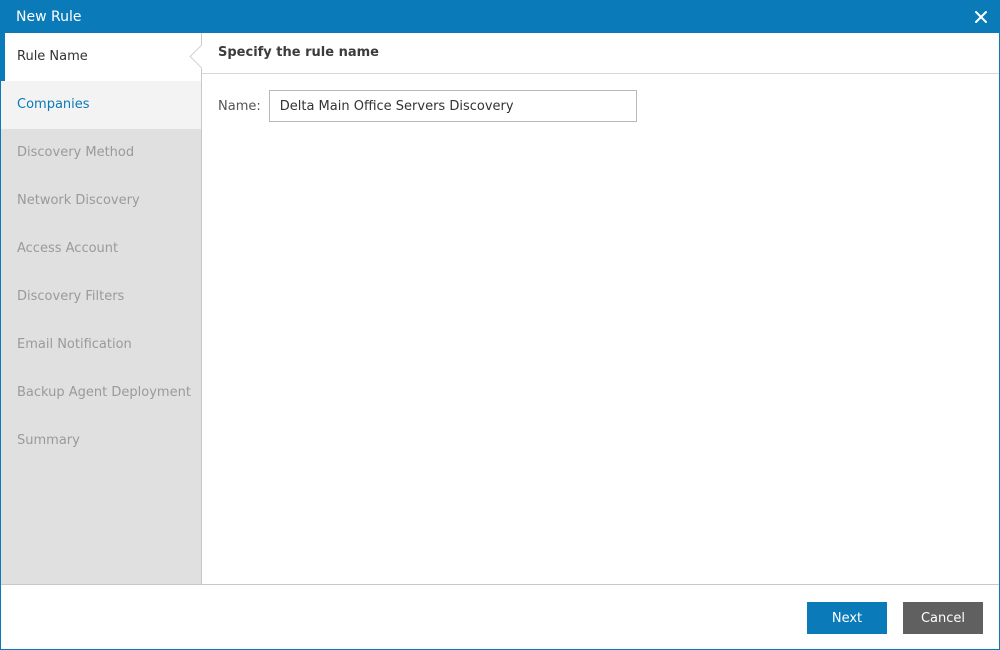 This screenshot has width=1000, height=650. I want to click on close-button, so click(981, 17).